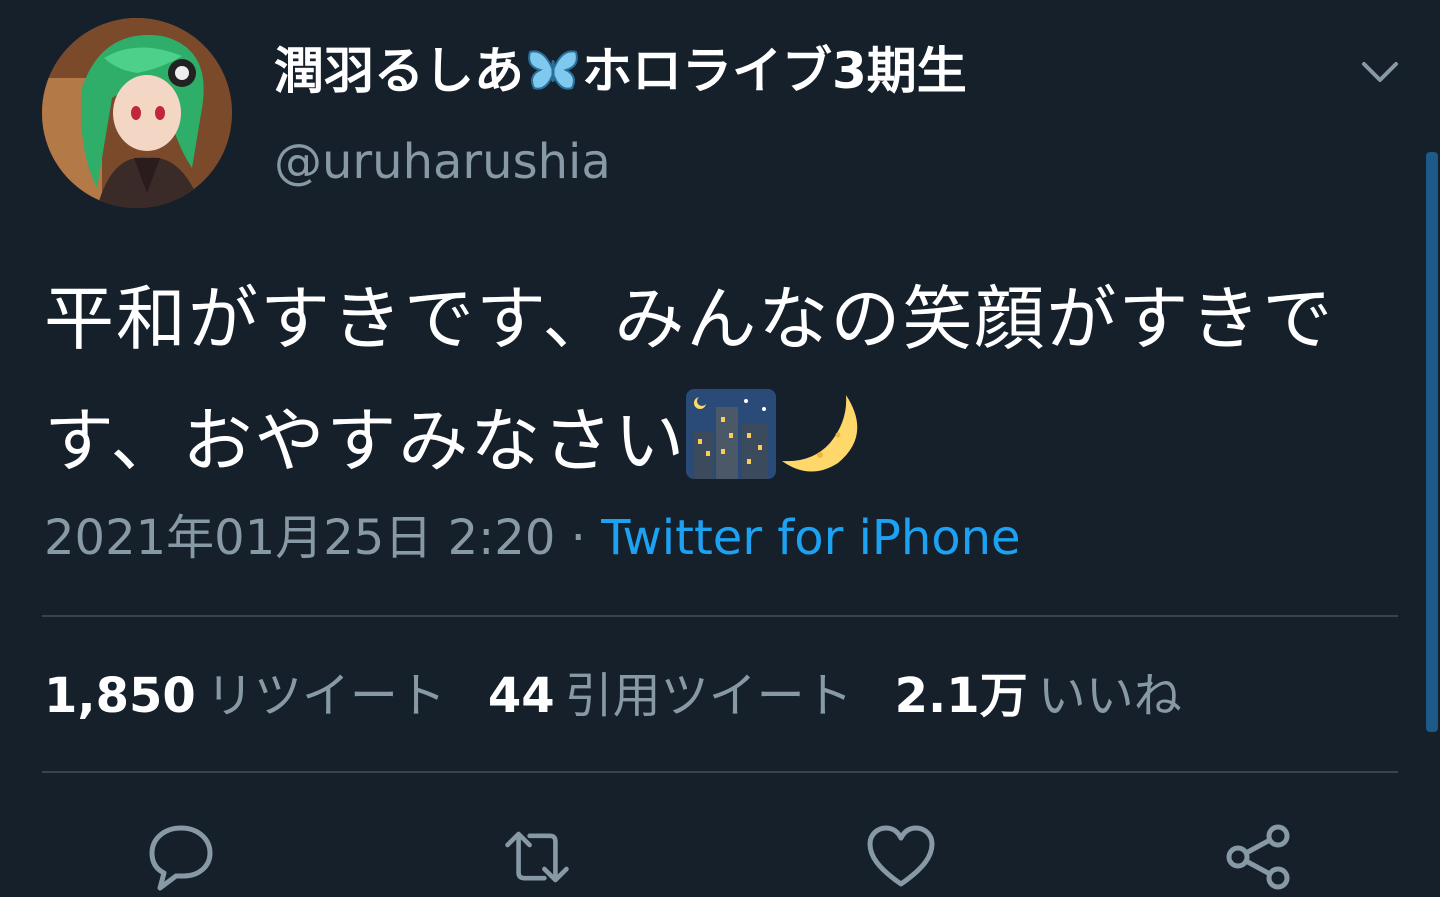 The height and width of the screenshot is (897, 1440). I want to click on retweet-icon, so click(537, 857).